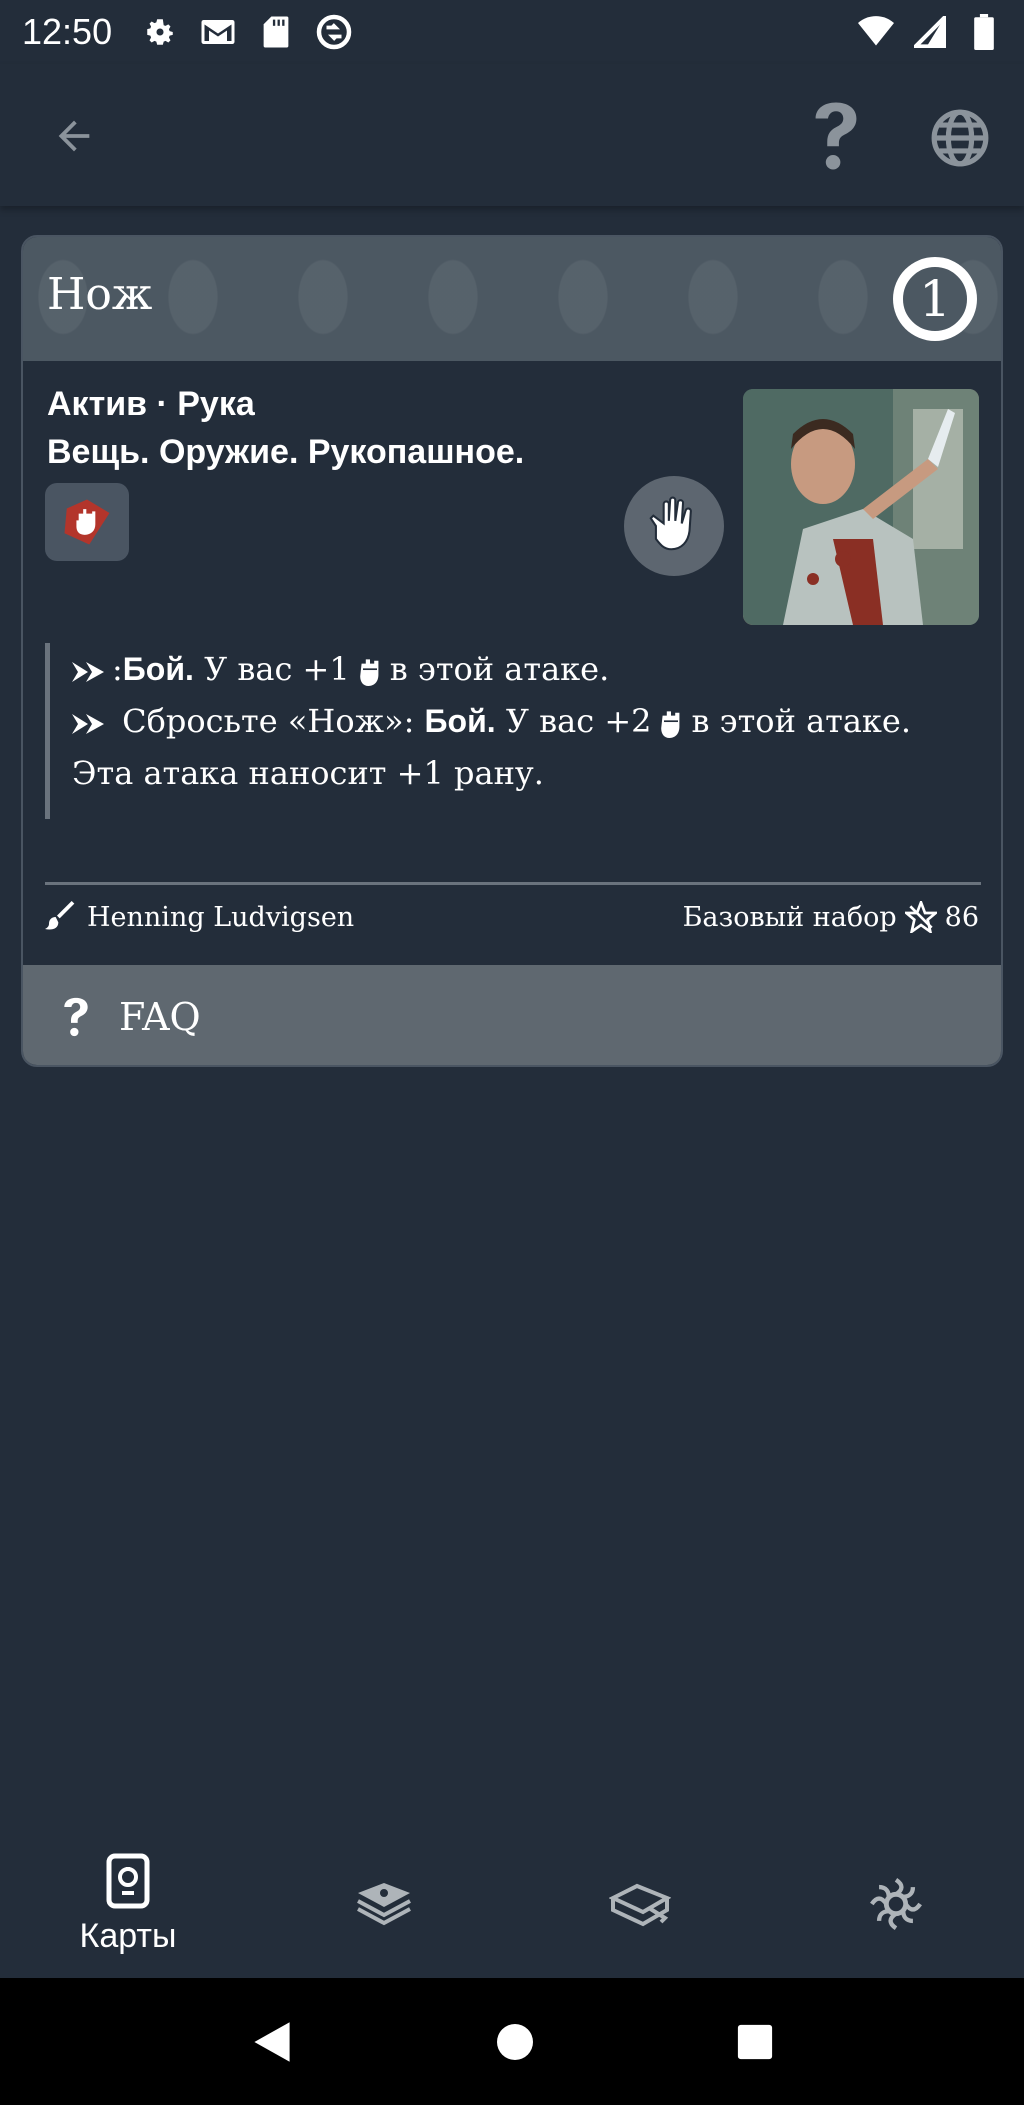 The image size is (1024, 2105). Describe the element at coordinates (526, 669) in the screenshot. I see `ability-line-1: :Бой. У вас +1 в этой атаке.` at that location.